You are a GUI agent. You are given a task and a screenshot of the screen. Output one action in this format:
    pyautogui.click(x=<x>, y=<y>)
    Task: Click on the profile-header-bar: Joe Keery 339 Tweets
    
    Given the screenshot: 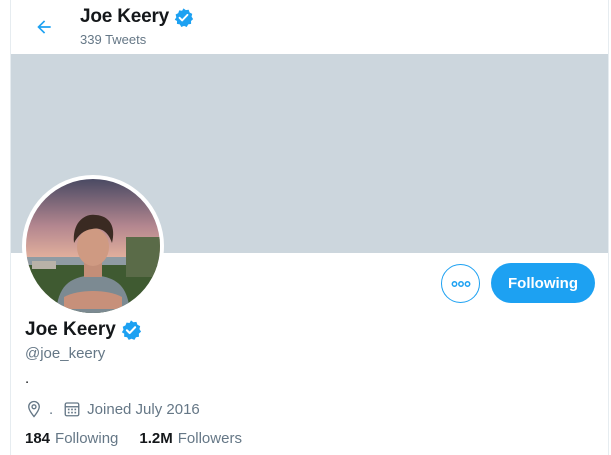 What is the action you would take?
    pyautogui.click(x=309, y=27)
    